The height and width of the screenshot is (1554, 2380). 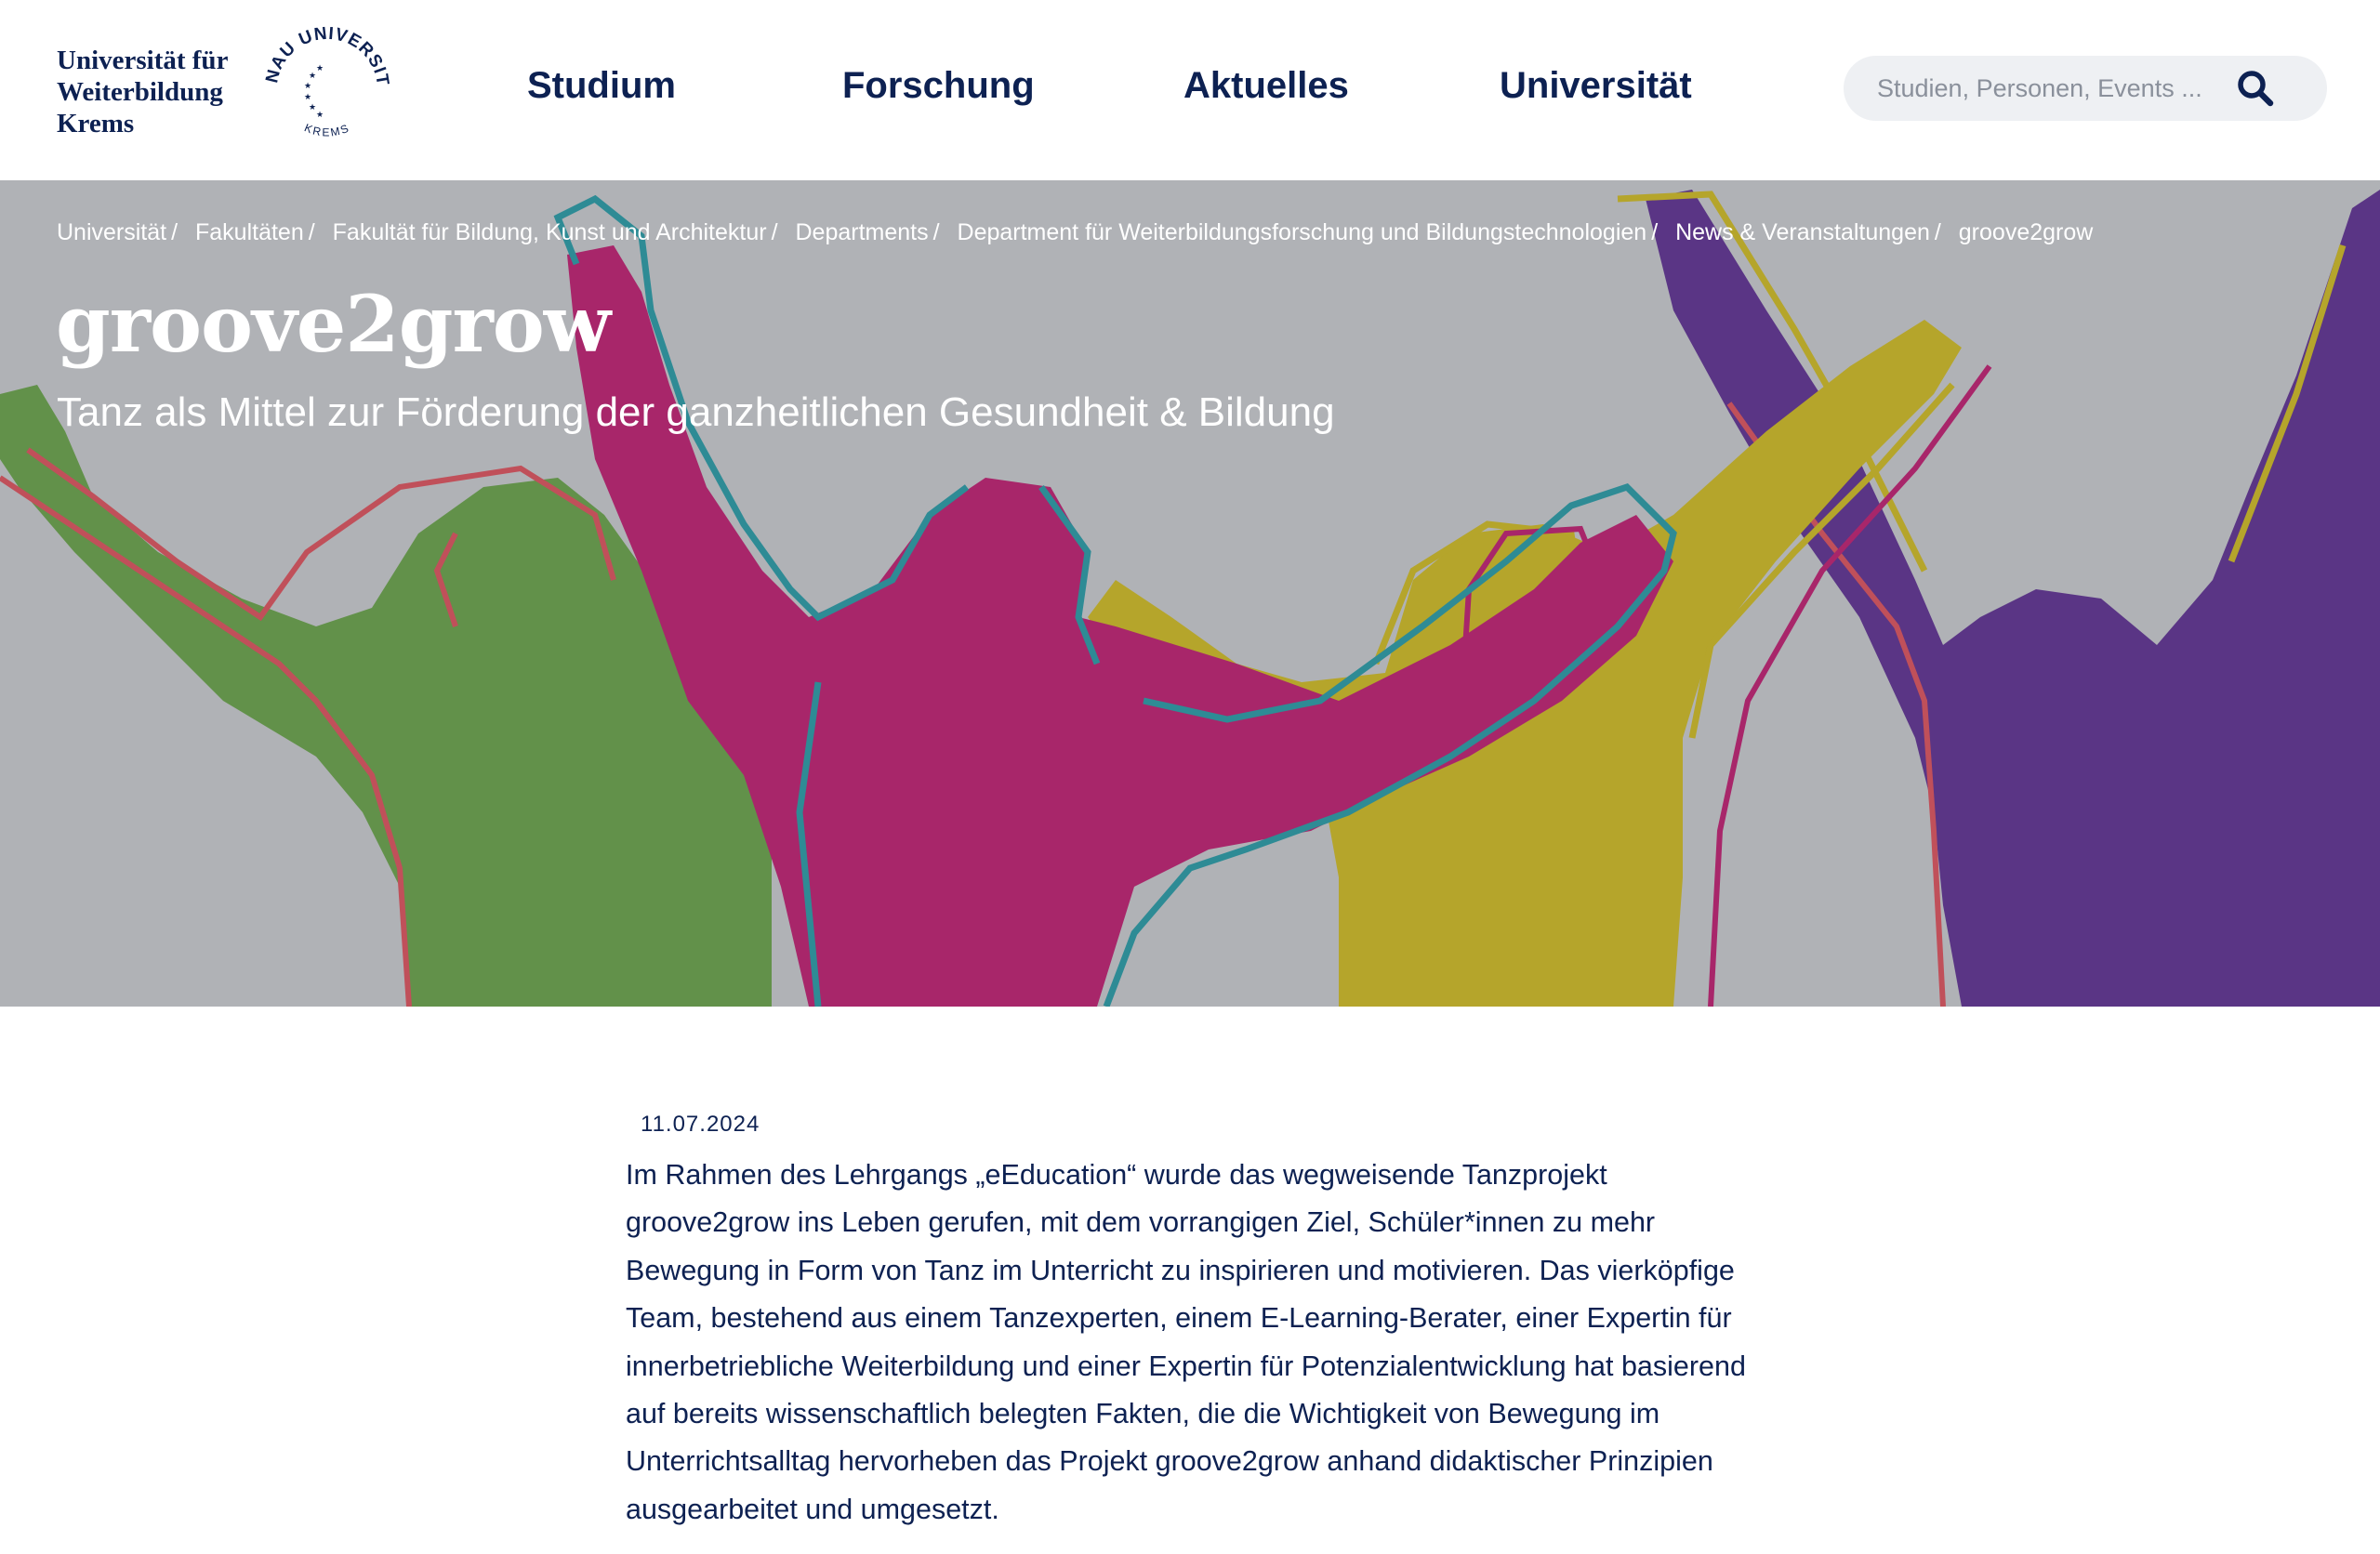 I want to click on nav-item-universitaet: Universität, so click(x=1596, y=86).